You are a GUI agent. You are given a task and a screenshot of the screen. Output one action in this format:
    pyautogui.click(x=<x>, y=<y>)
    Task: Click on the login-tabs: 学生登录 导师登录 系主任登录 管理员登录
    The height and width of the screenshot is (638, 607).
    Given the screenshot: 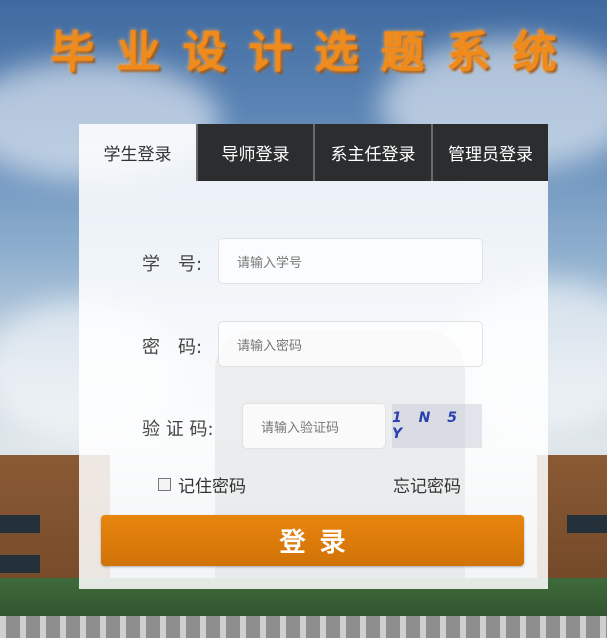 What is the action you would take?
    pyautogui.click(x=313, y=152)
    